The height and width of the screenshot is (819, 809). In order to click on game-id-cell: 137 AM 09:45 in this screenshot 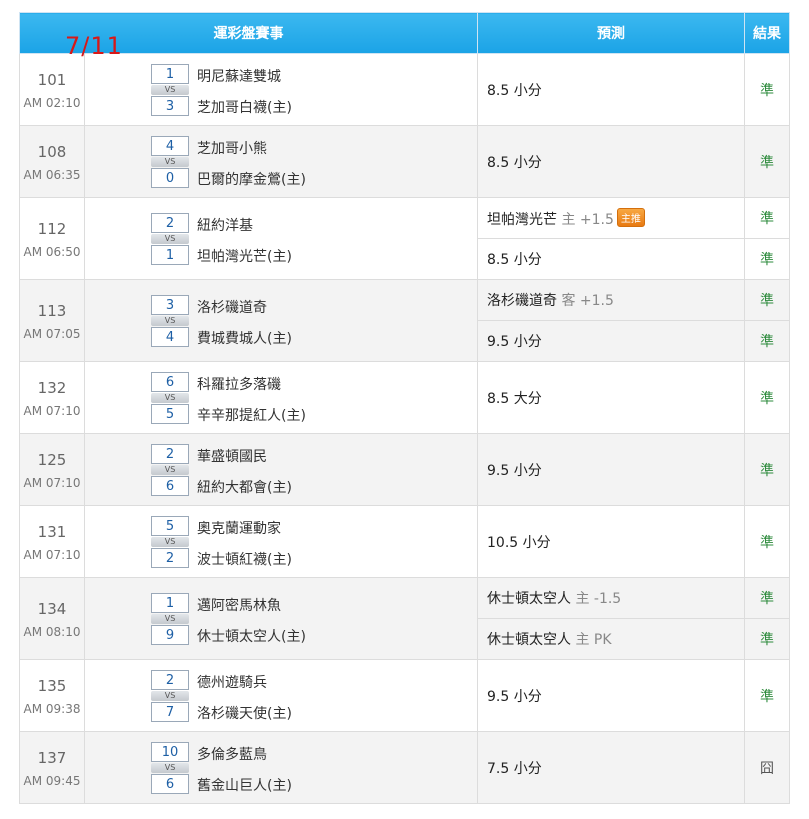, I will do `click(52, 767)`.